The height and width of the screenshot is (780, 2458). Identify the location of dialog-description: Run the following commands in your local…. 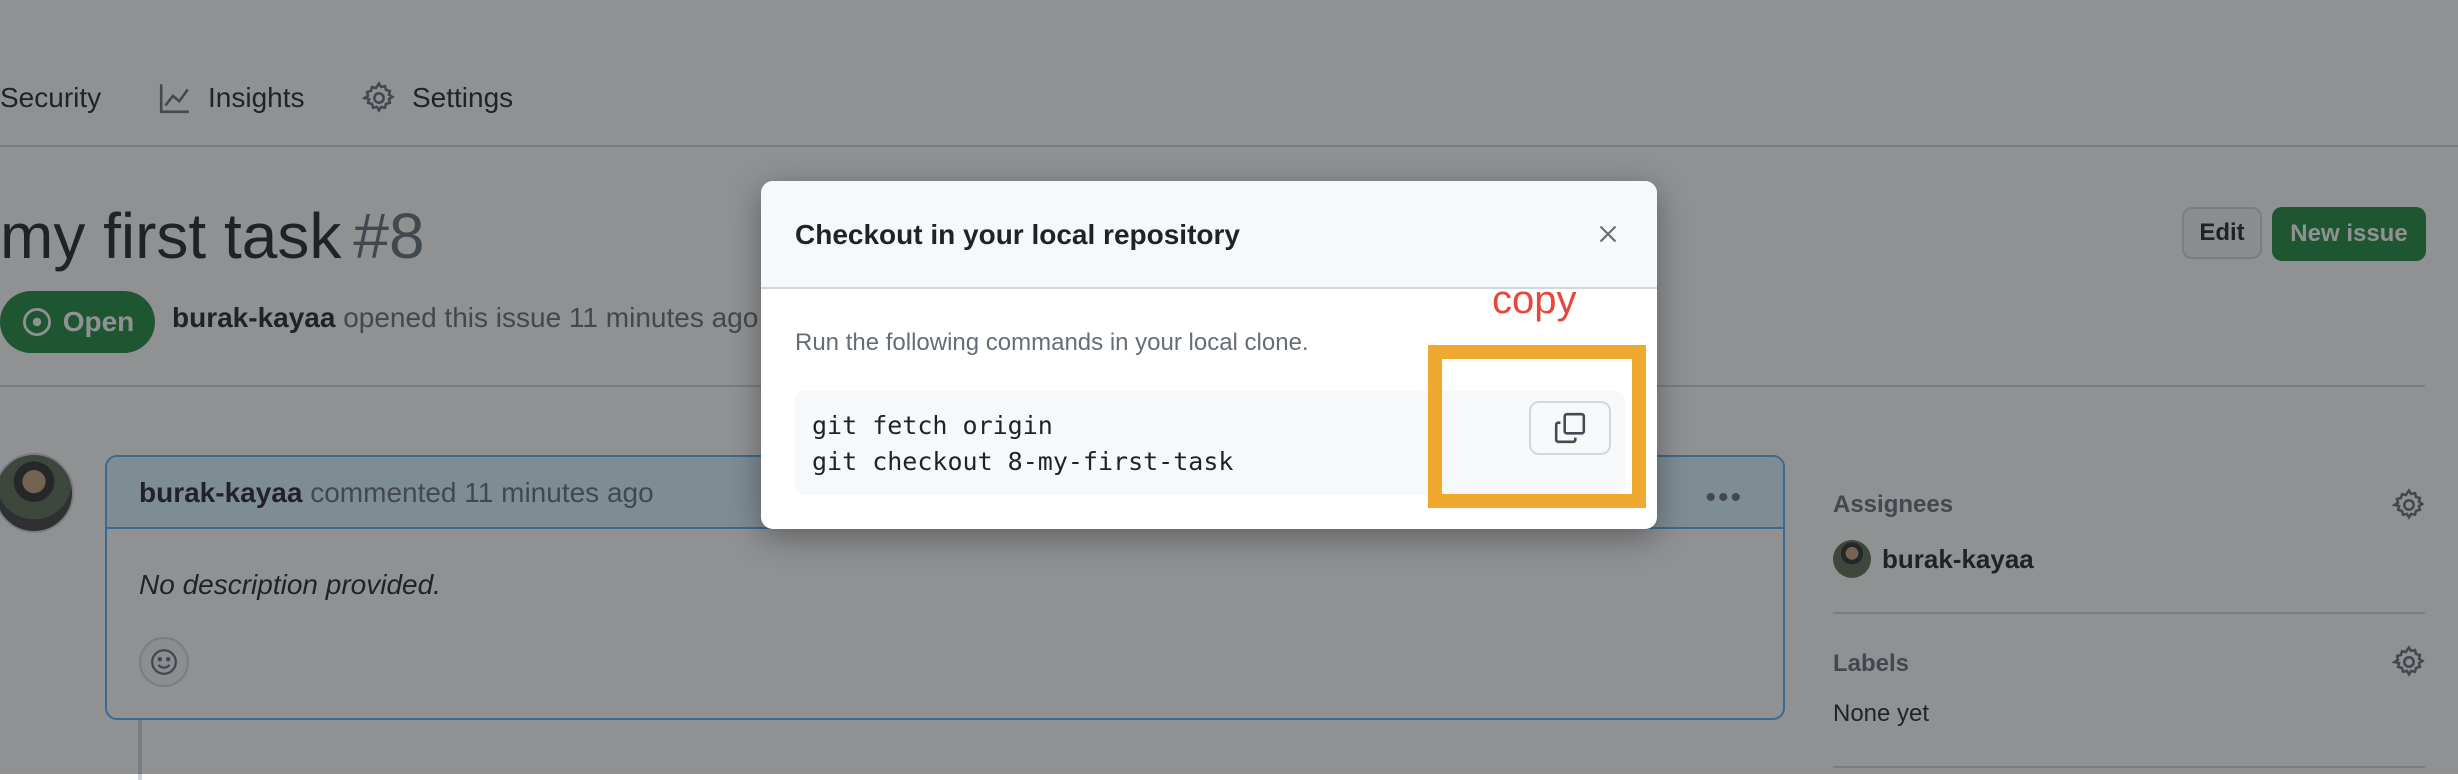
(1052, 342).